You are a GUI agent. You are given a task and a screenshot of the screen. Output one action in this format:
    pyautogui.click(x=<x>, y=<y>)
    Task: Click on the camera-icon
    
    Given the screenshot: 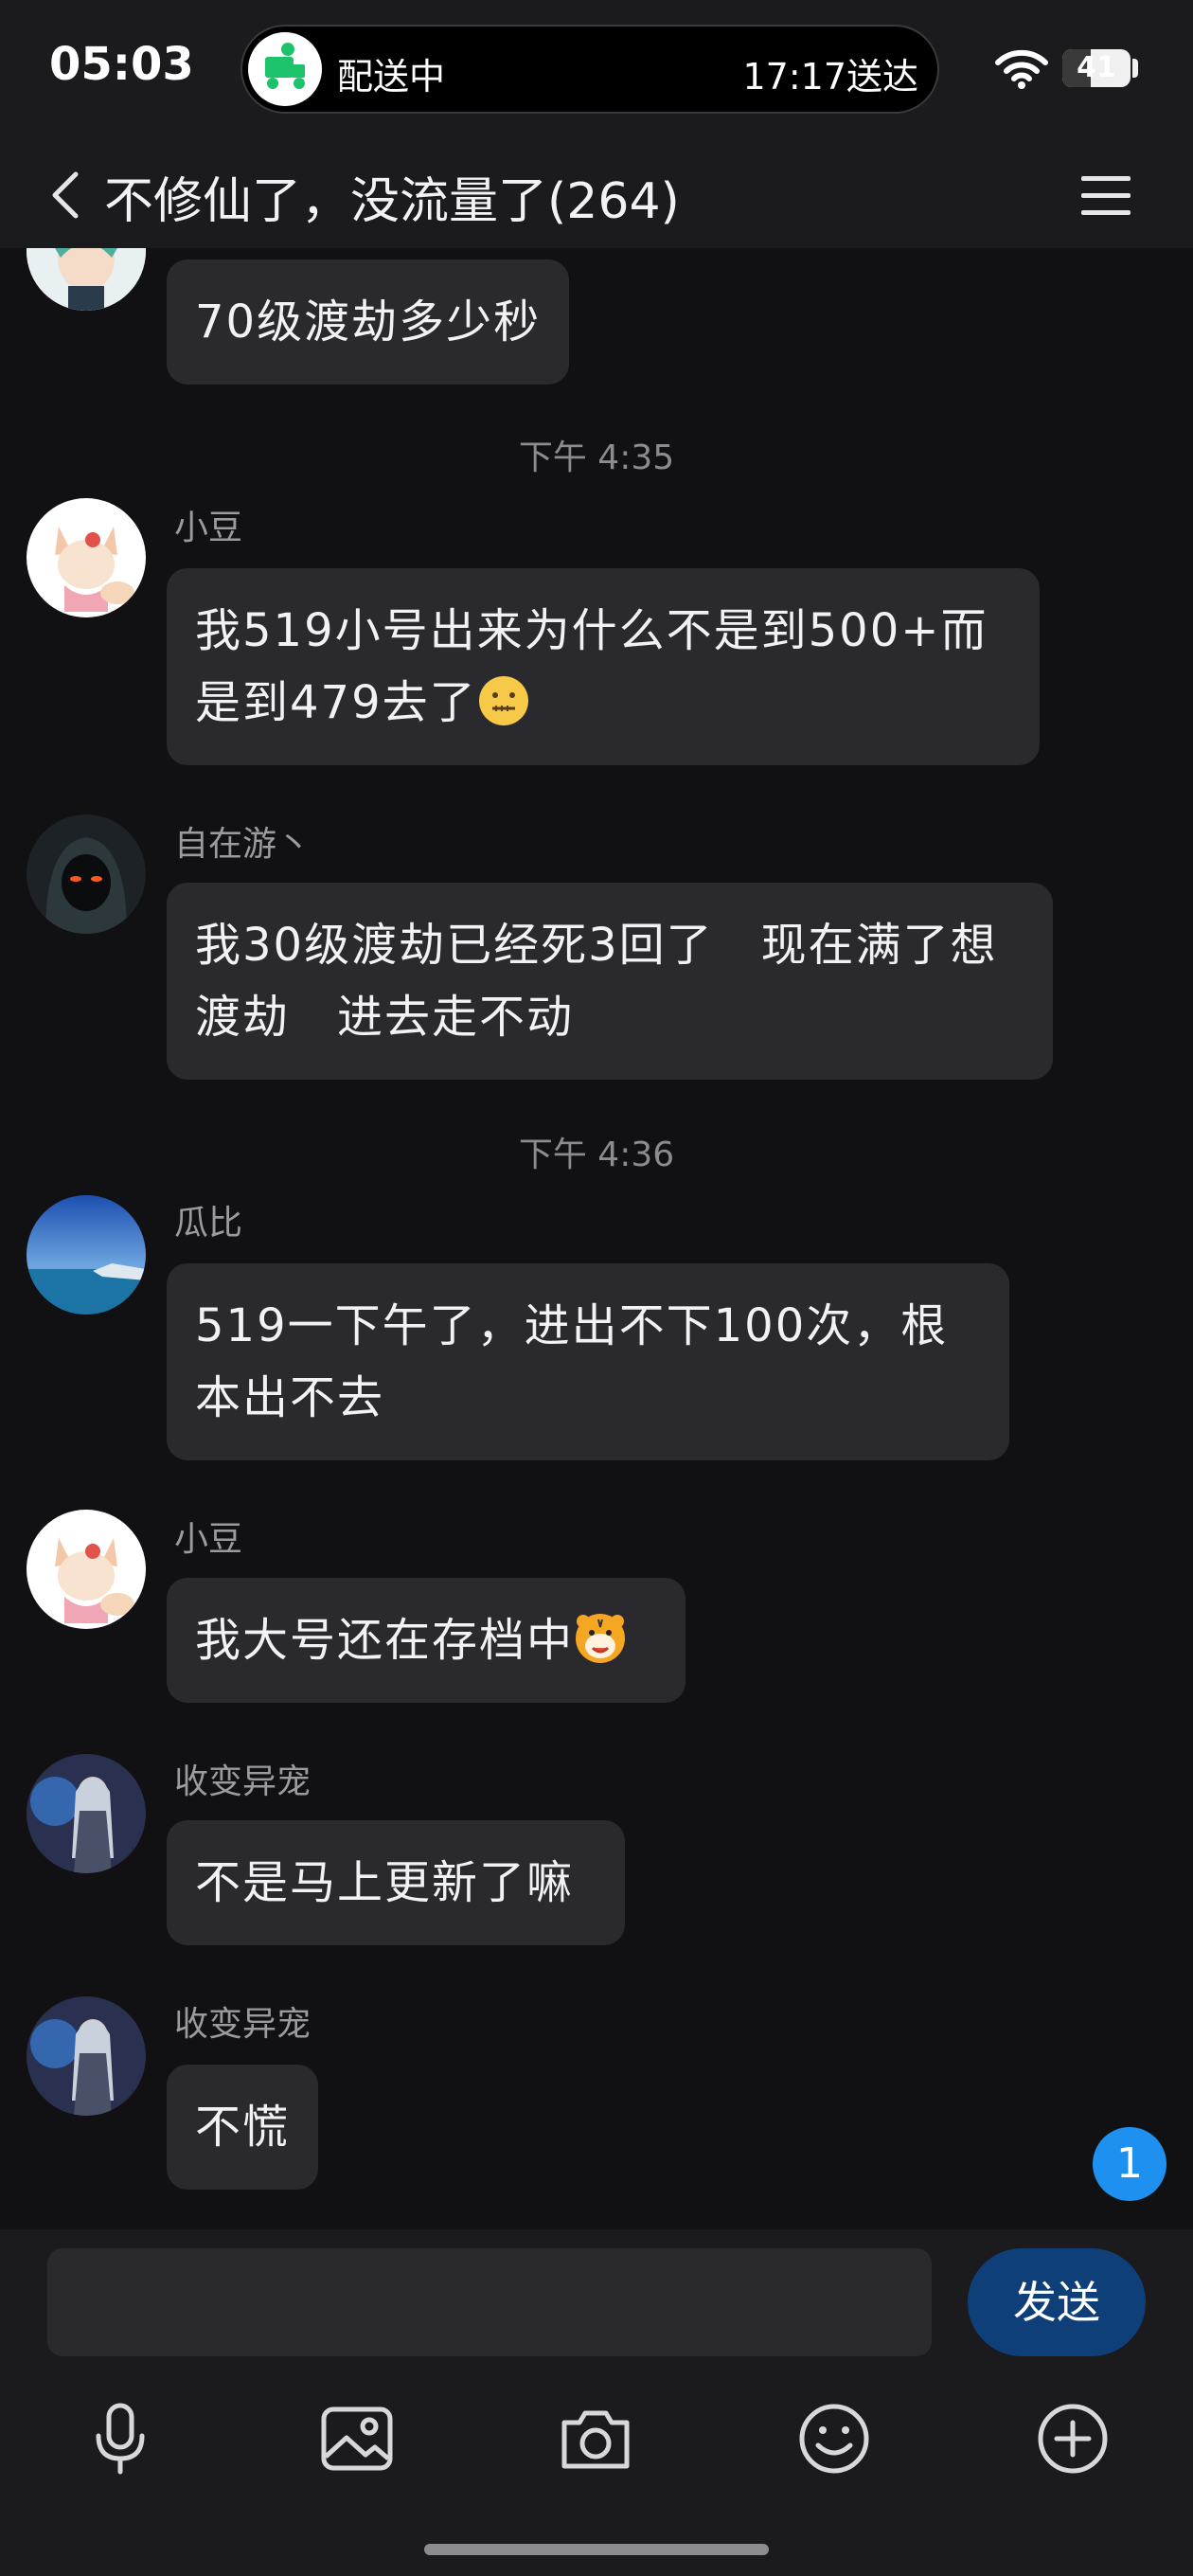 What is the action you would take?
    pyautogui.click(x=595, y=2438)
    